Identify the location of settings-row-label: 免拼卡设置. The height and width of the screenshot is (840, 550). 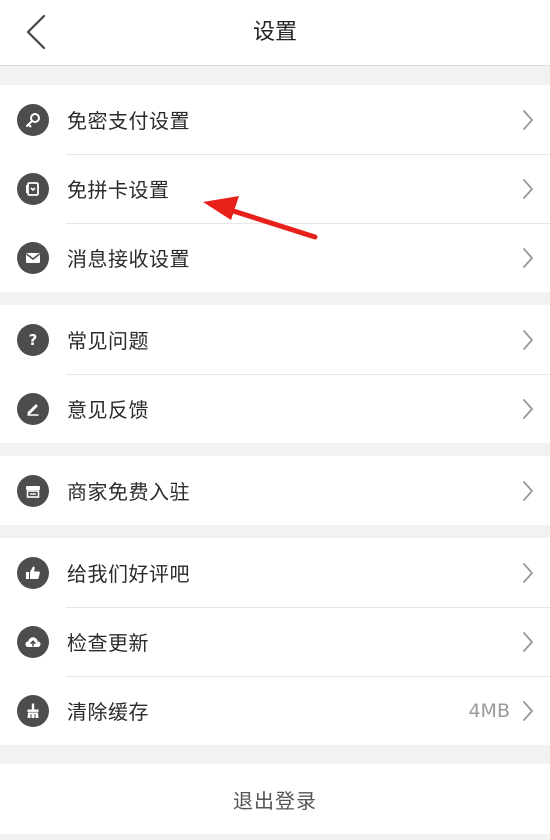
(118, 190).